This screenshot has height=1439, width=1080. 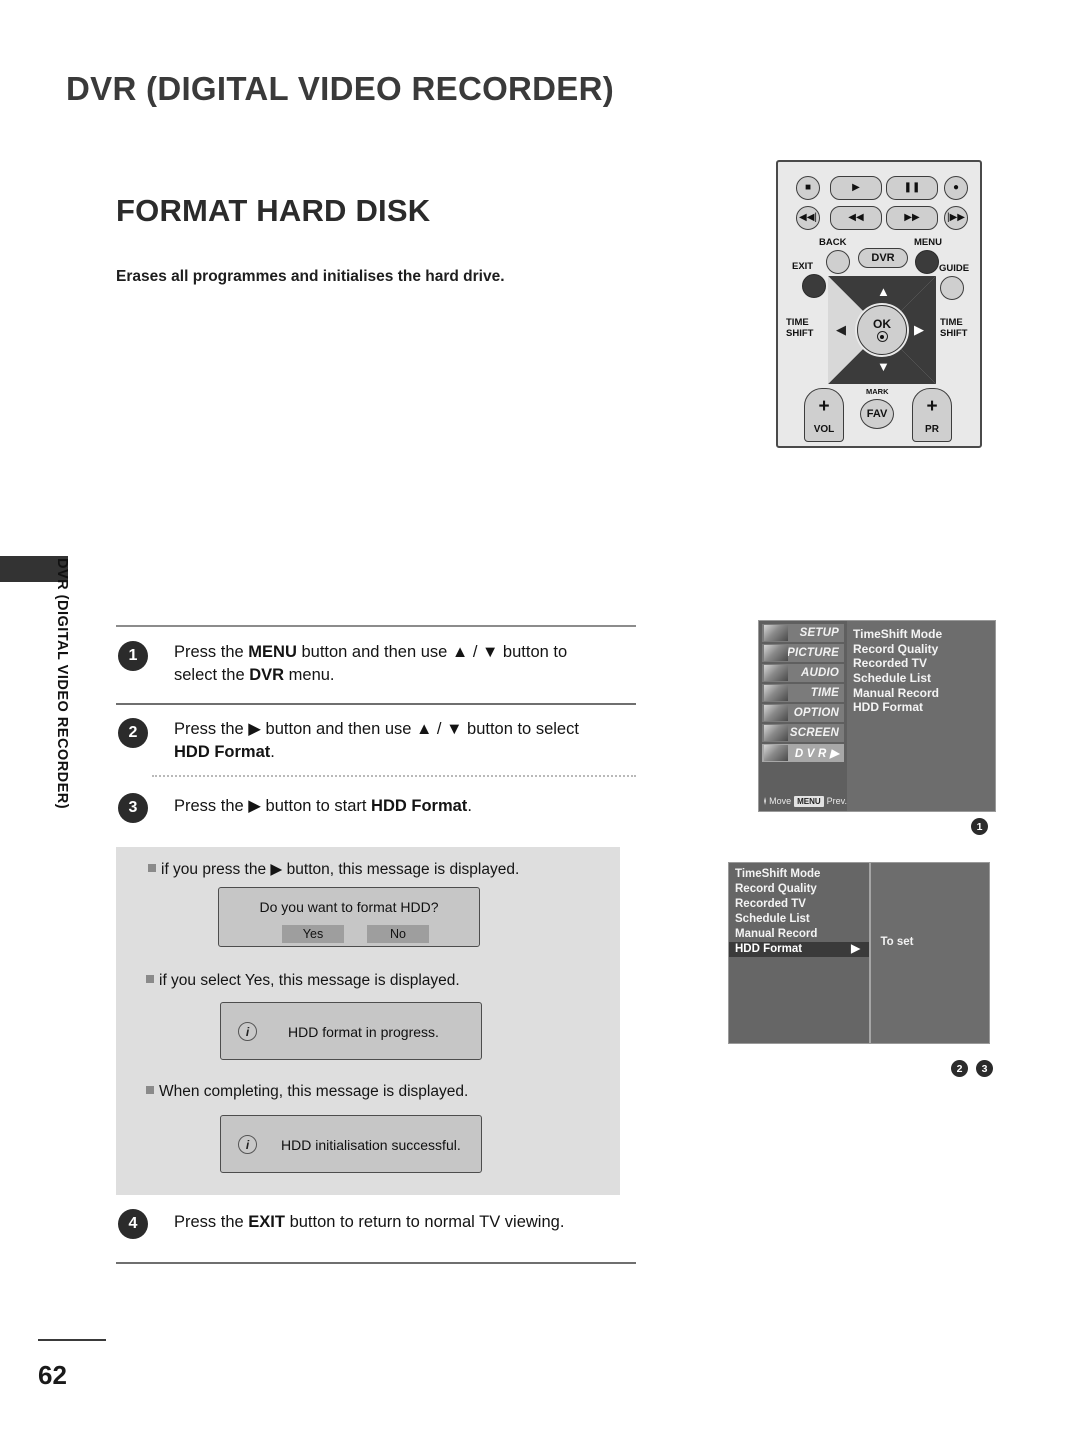 I want to click on pause-button: ❚❚, so click(x=912, y=188).